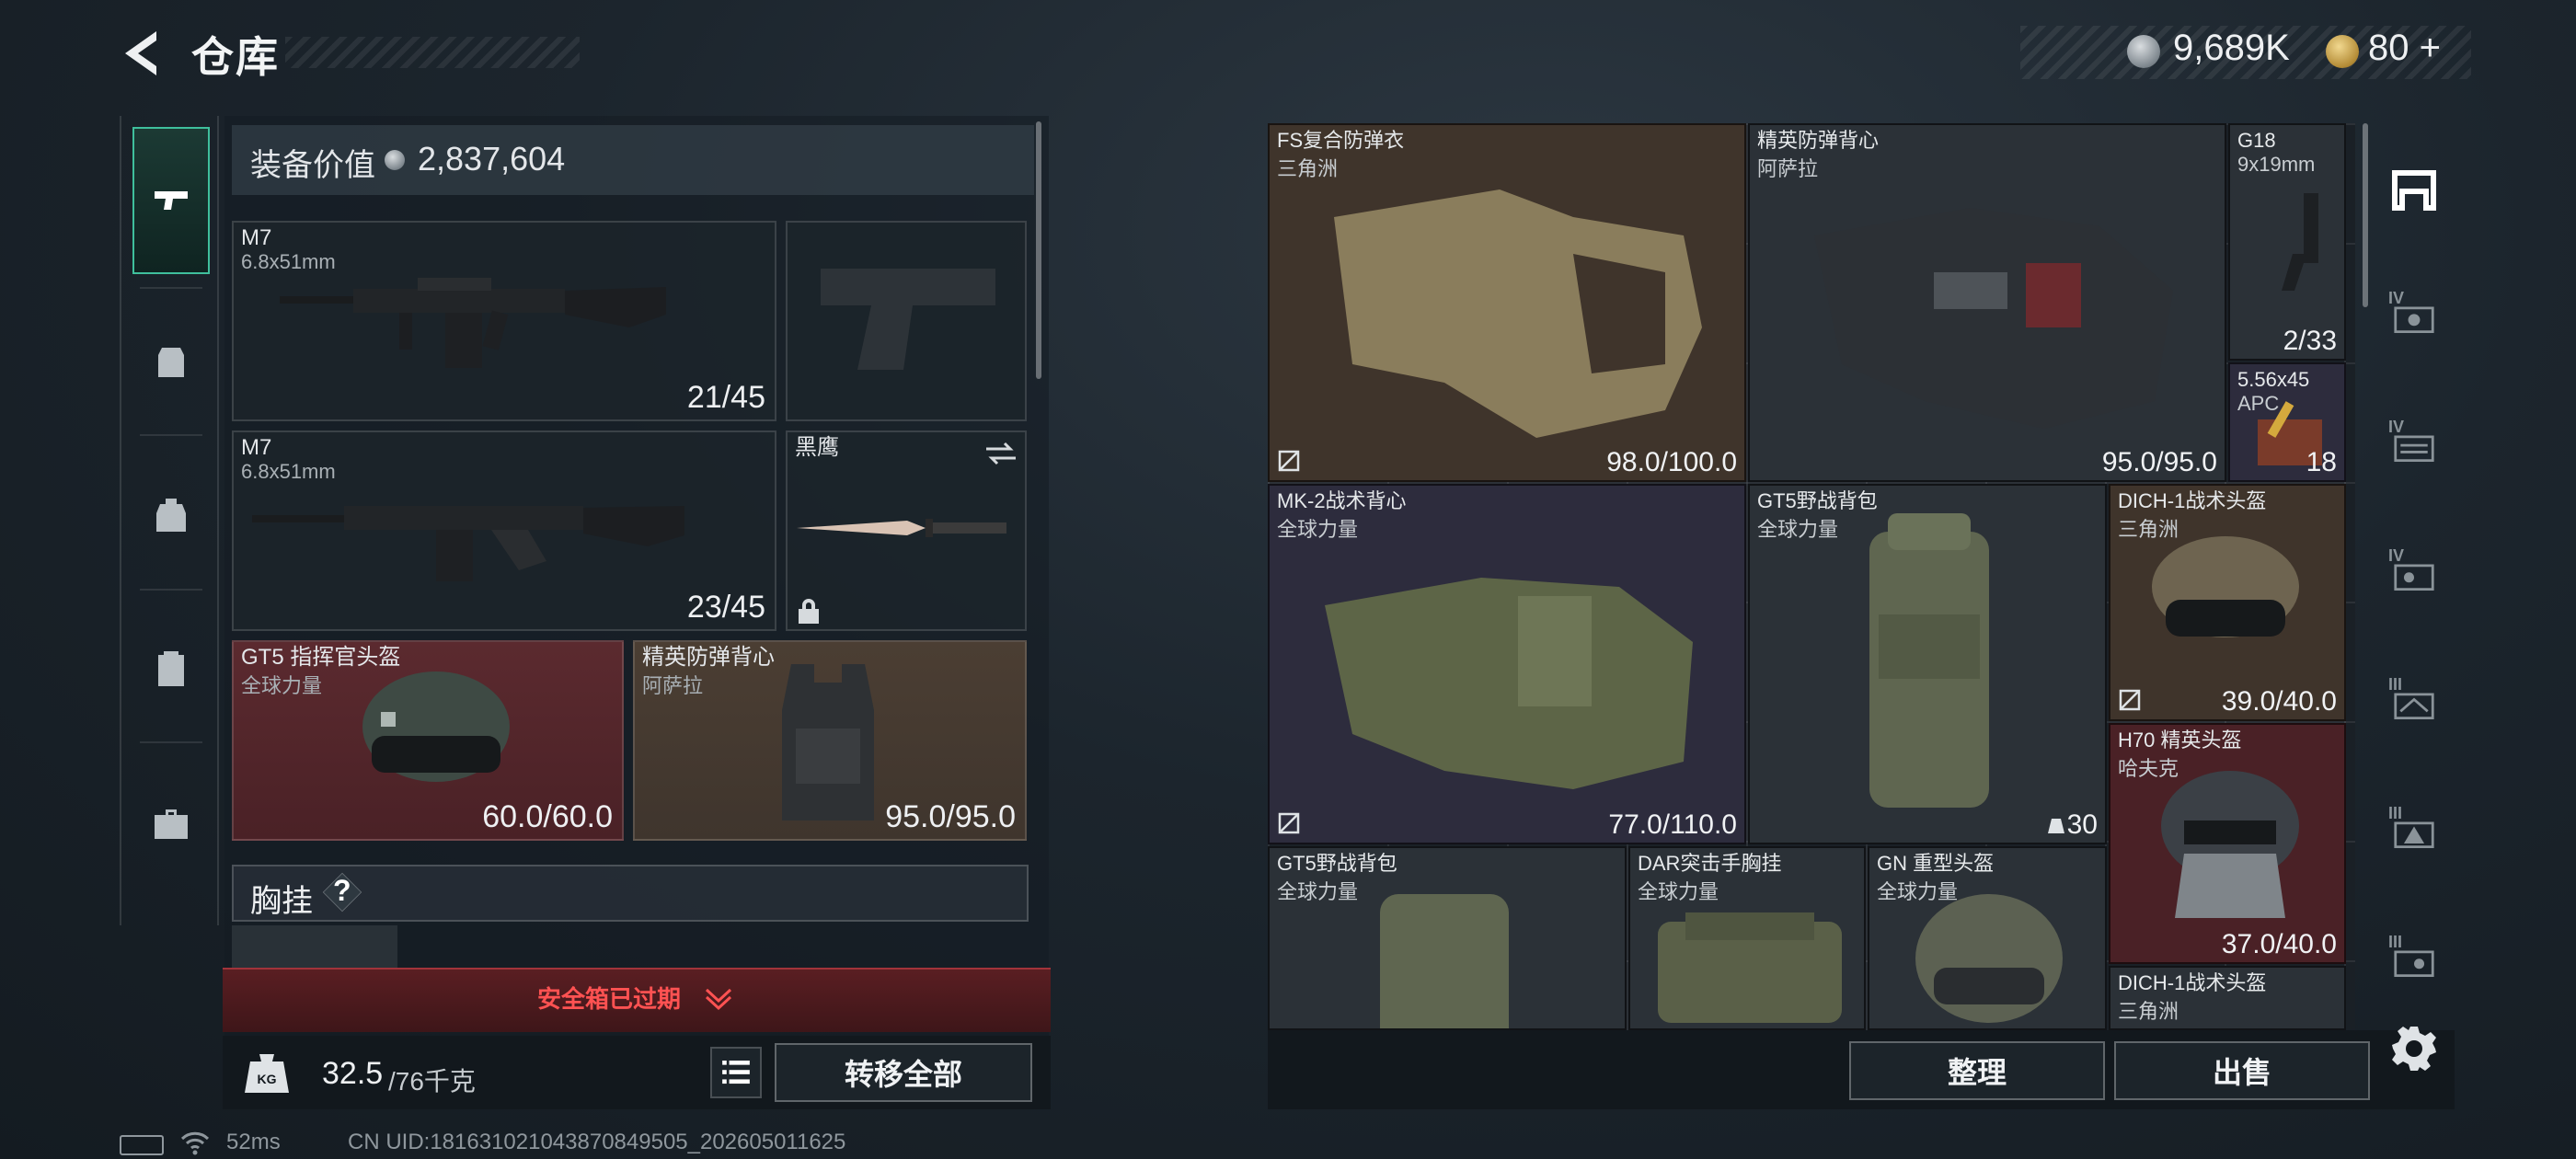  I want to click on stash-item-dar-chest-rig: DAR突击手胸挂 全球力量, so click(1747, 938).